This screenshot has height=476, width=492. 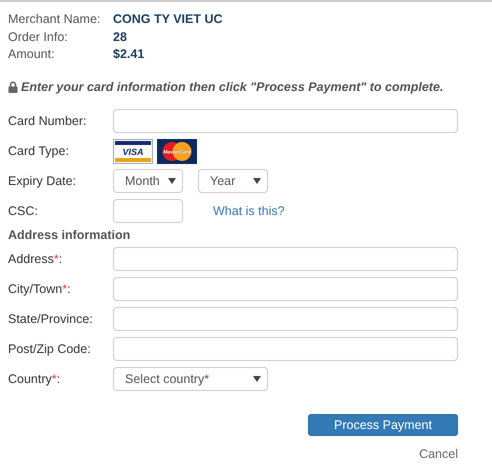 I want to click on process-payment-button: Process Payment, so click(x=383, y=425).